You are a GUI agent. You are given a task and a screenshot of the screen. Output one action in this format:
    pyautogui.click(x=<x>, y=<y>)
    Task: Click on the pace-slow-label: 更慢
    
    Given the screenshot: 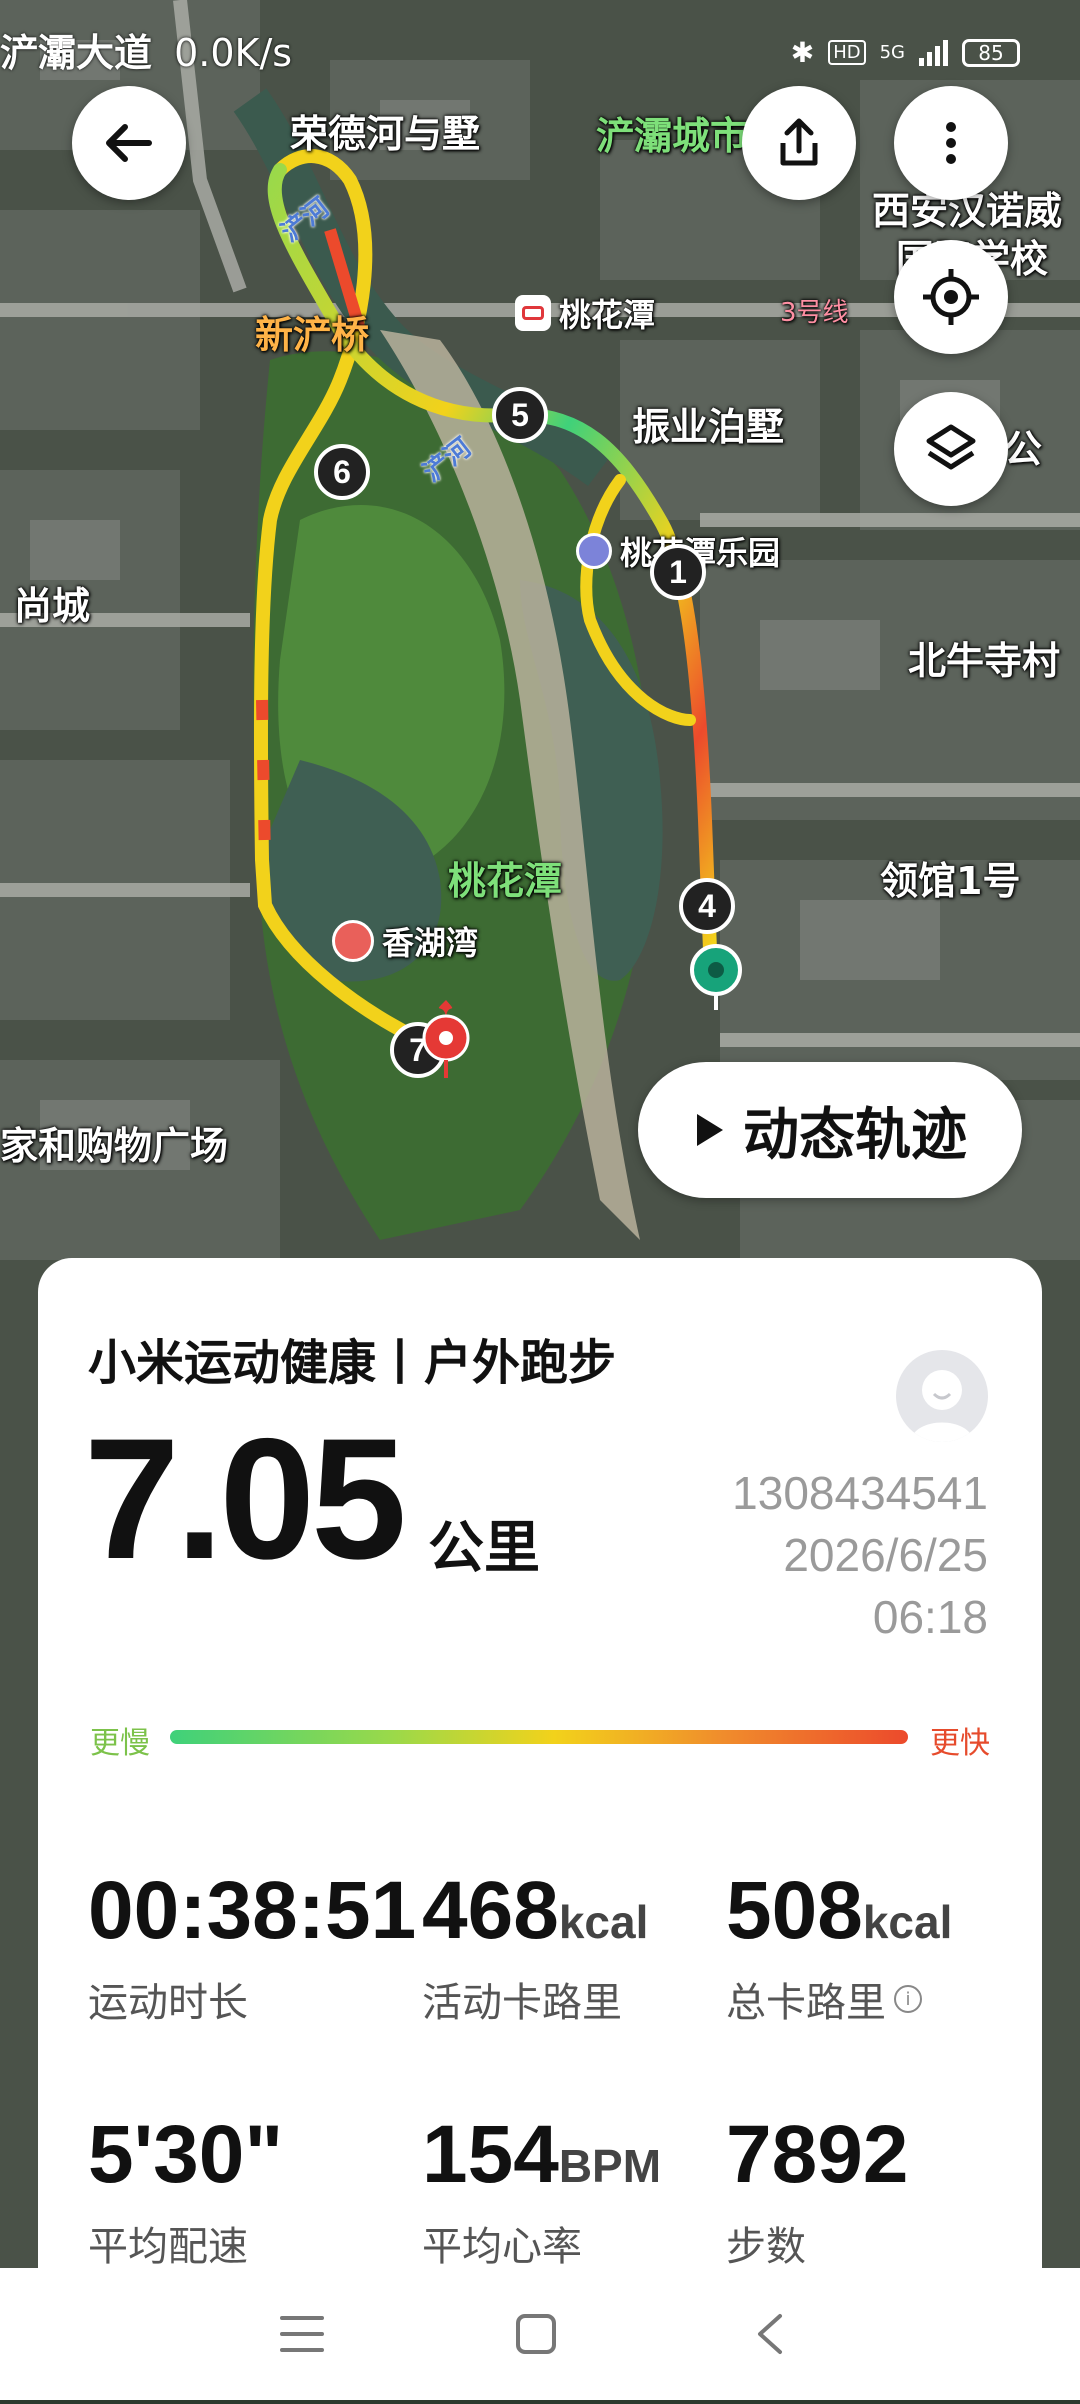 What is the action you would take?
    pyautogui.click(x=120, y=1743)
    